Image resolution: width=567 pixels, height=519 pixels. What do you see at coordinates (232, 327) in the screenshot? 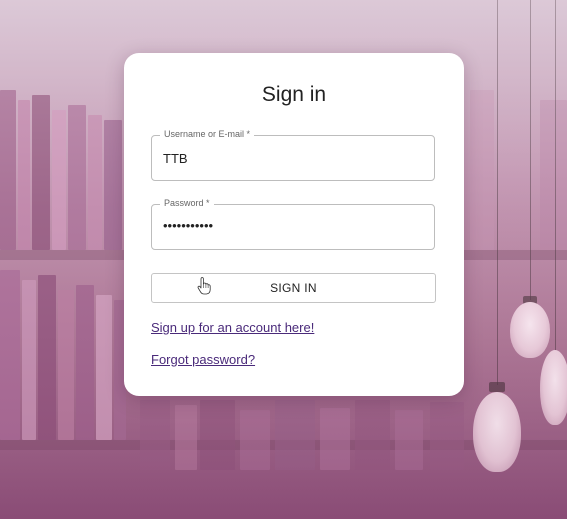
I see `signup-link: Sign up for an account here!` at bounding box center [232, 327].